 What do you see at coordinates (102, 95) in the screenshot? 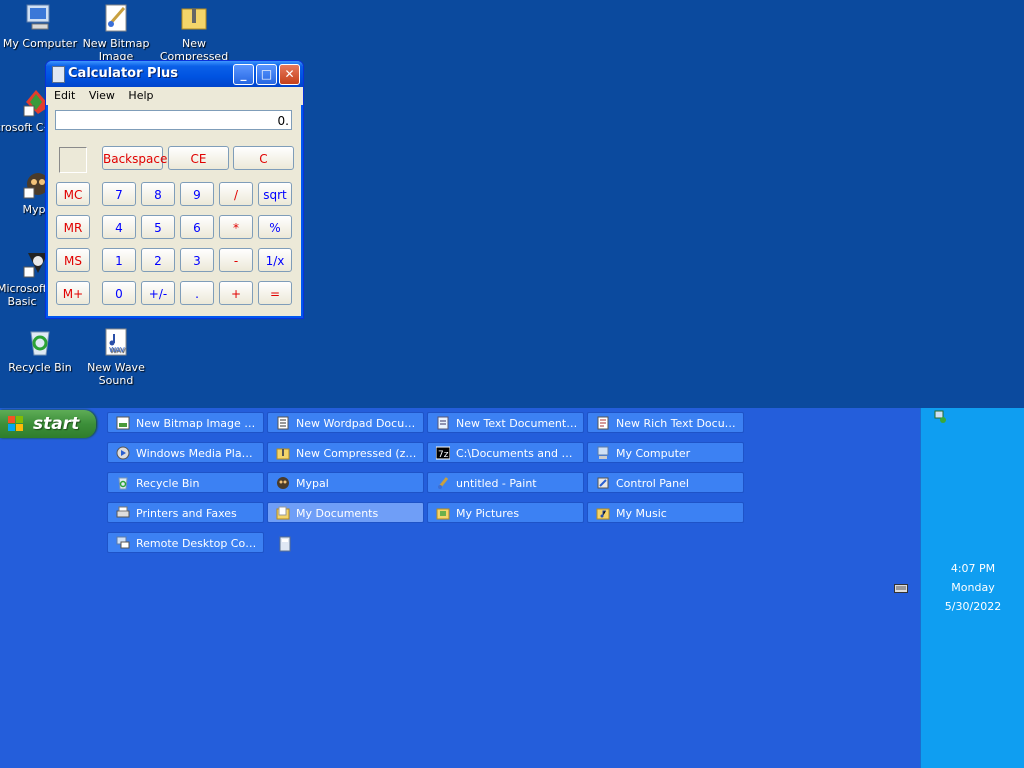
I see `menu-view: View` at bounding box center [102, 95].